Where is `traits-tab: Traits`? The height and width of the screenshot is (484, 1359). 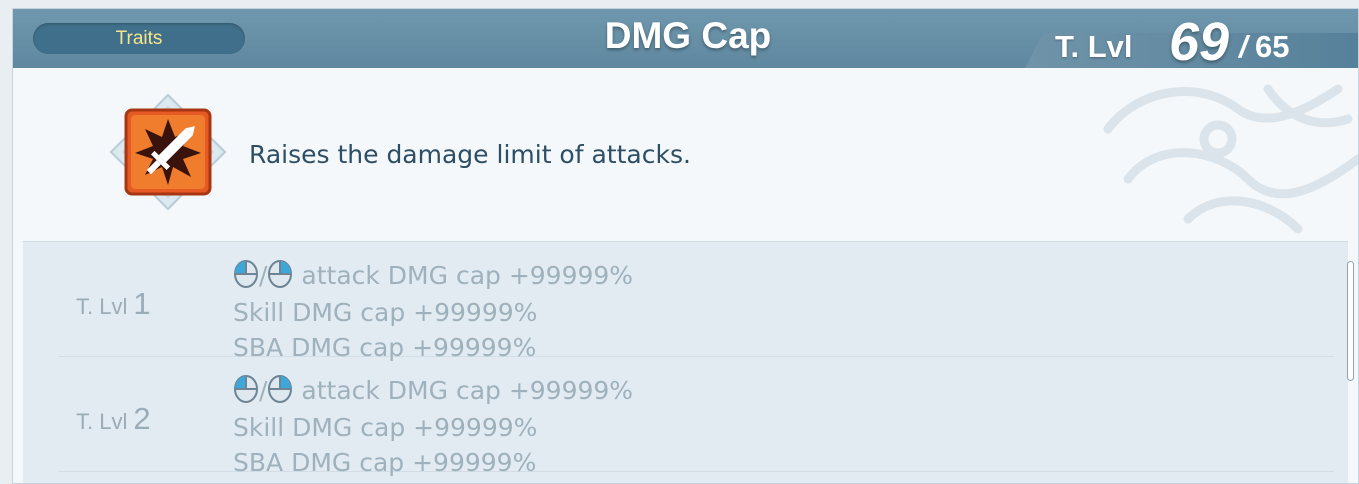 traits-tab: Traits is located at coordinates (139, 38).